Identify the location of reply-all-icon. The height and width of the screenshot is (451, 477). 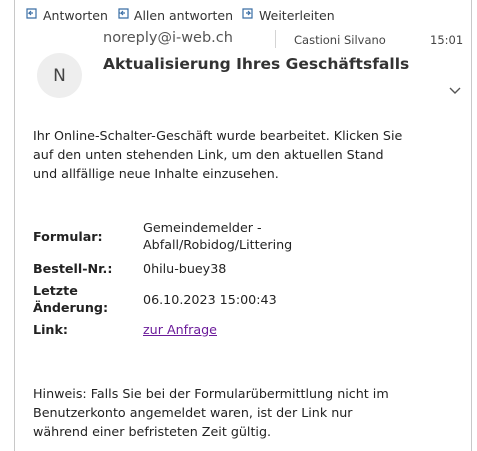
(125, 15).